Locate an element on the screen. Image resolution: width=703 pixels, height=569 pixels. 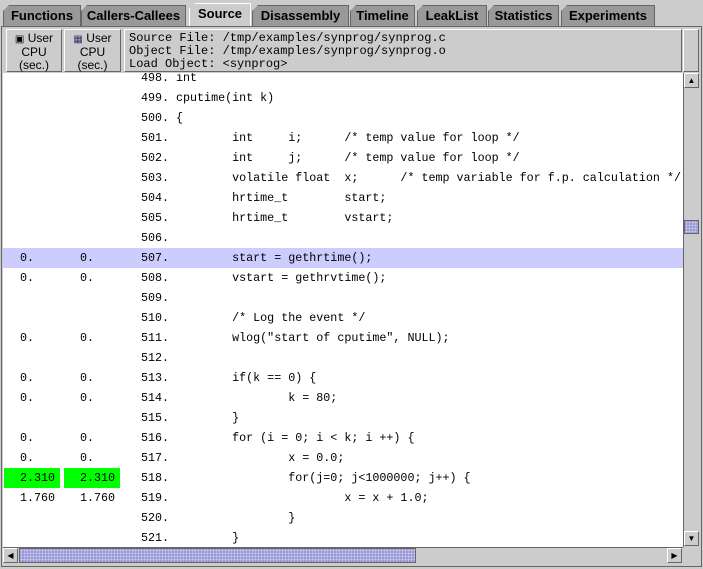
tab-leaklist: LeakList is located at coordinates (452, 15).